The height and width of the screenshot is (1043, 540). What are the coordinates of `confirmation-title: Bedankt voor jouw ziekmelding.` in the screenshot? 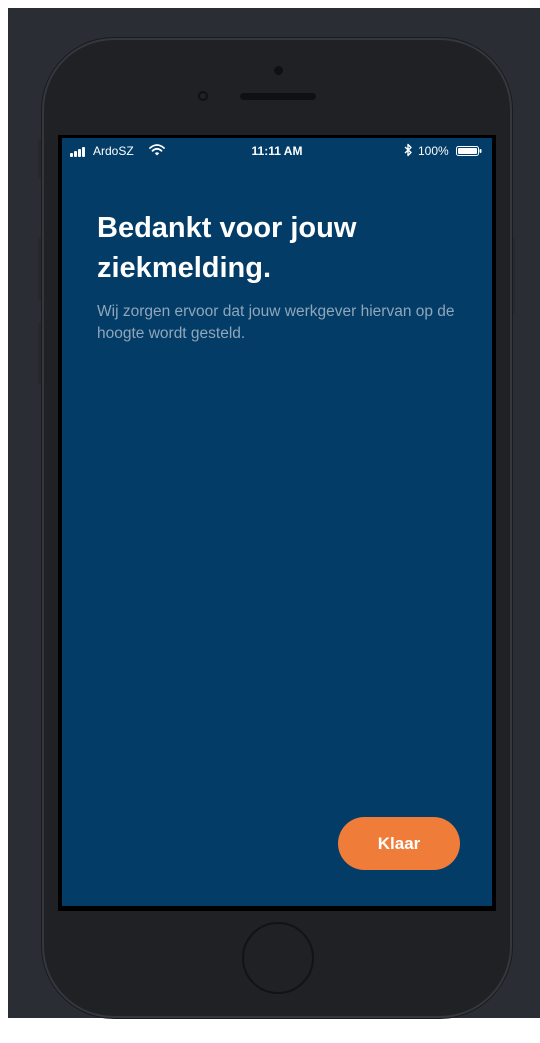 It's located at (227, 248).